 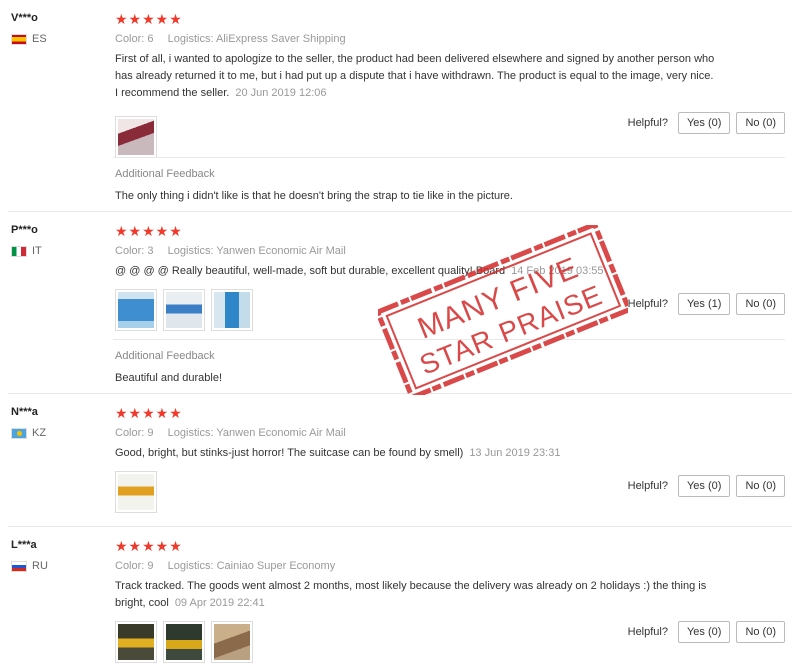 What do you see at coordinates (24, 412) in the screenshot?
I see `reviewer-name: N***a` at bounding box center [24, 412].